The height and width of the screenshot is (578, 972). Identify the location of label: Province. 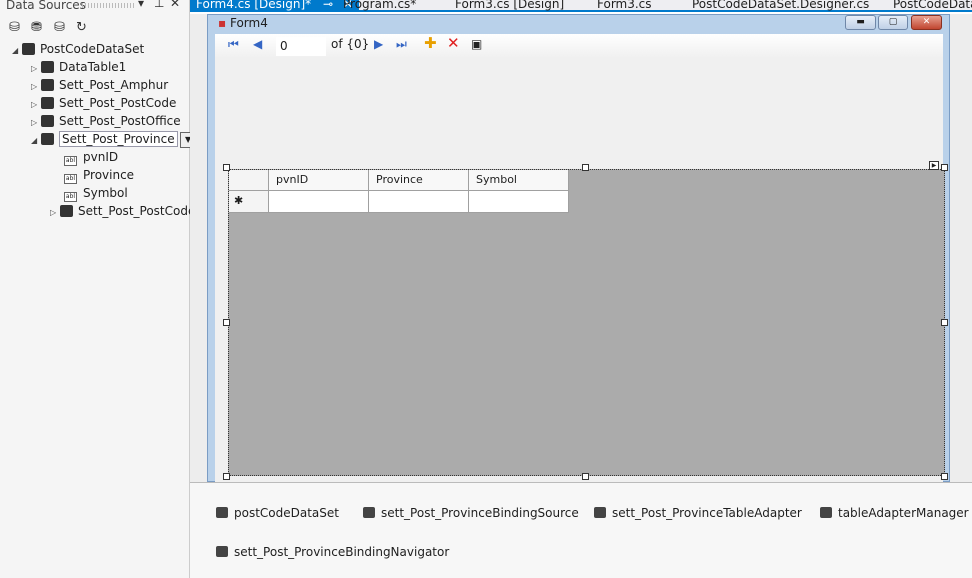
(109, 175).